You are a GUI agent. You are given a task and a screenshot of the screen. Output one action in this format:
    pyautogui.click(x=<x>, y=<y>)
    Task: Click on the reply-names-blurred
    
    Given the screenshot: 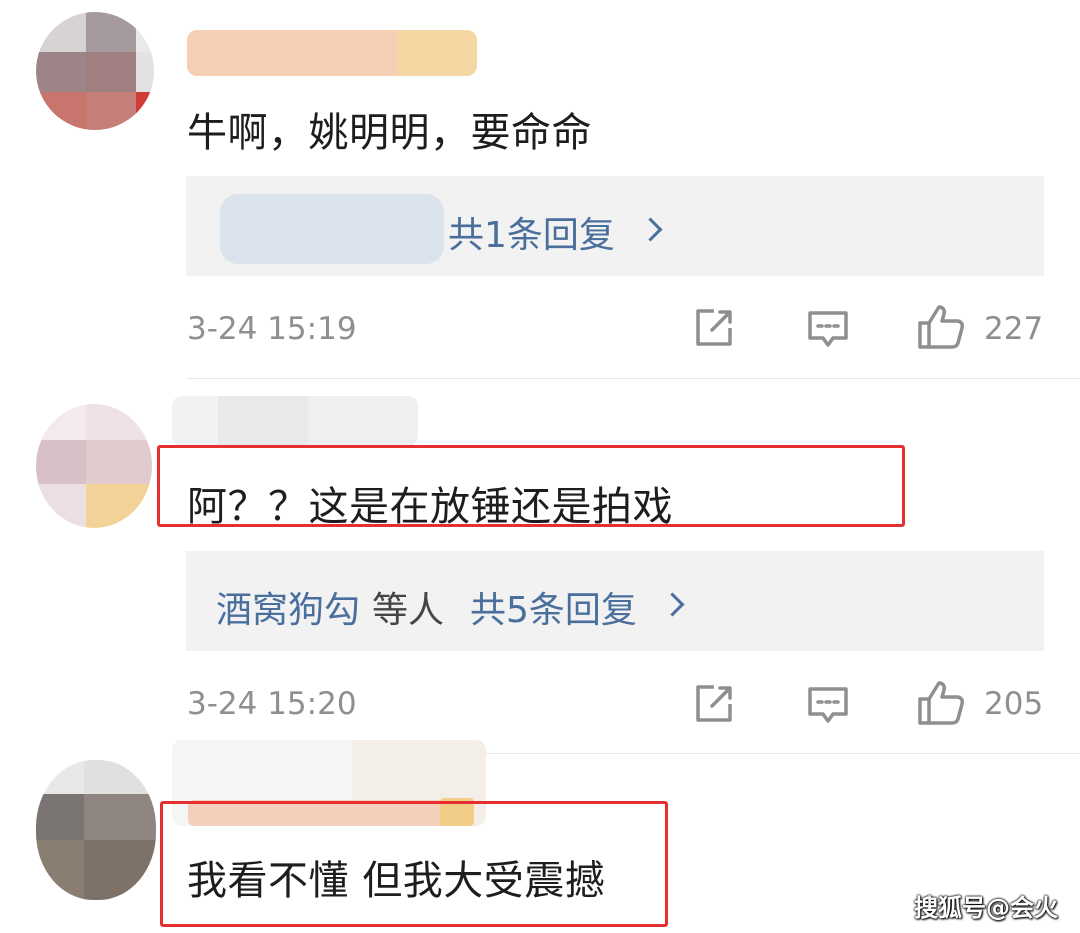 What is the action you would take?
    pyautogui.click(x=332, y=229)
    